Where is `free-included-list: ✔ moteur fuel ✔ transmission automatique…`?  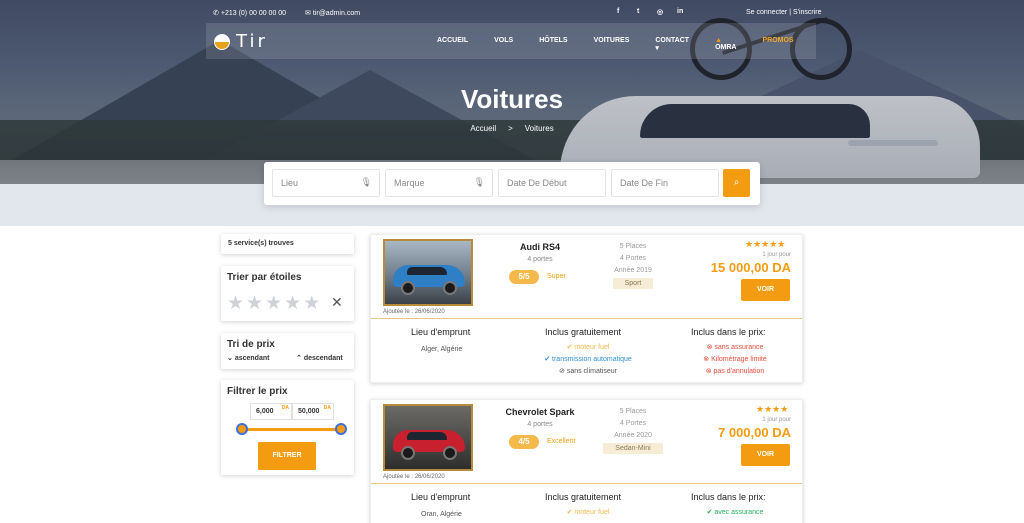 free-included-list: ✔ moteur fuel ✔ transmission automatique… is located at coordinates (588, 360).